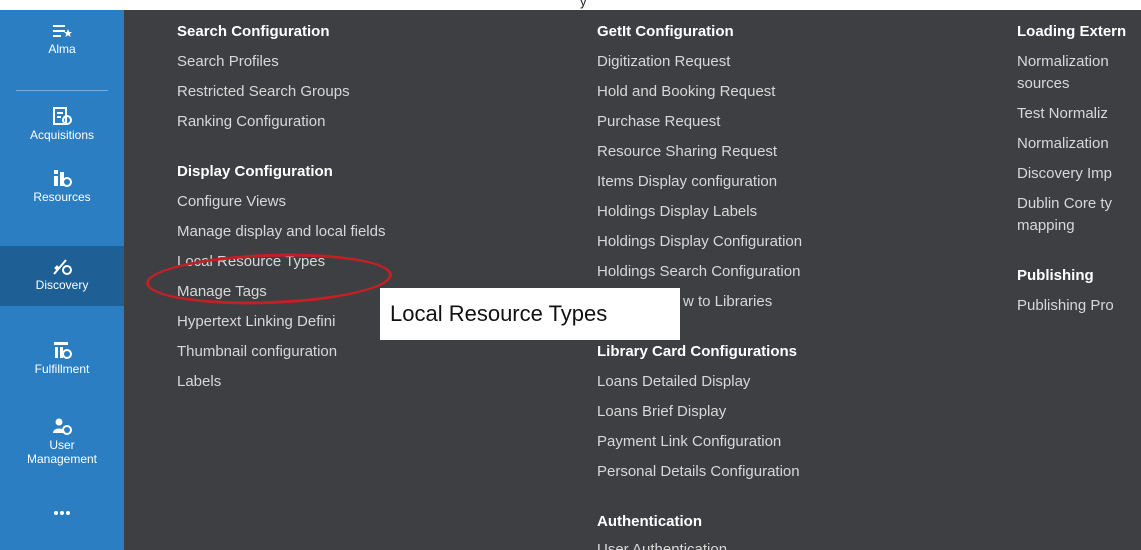  What do you see at coordinates (677, 211) in the screenshot?
I see `link-holdings-display-labels: Holdings Display Labels` at bounding box center [677, 211].